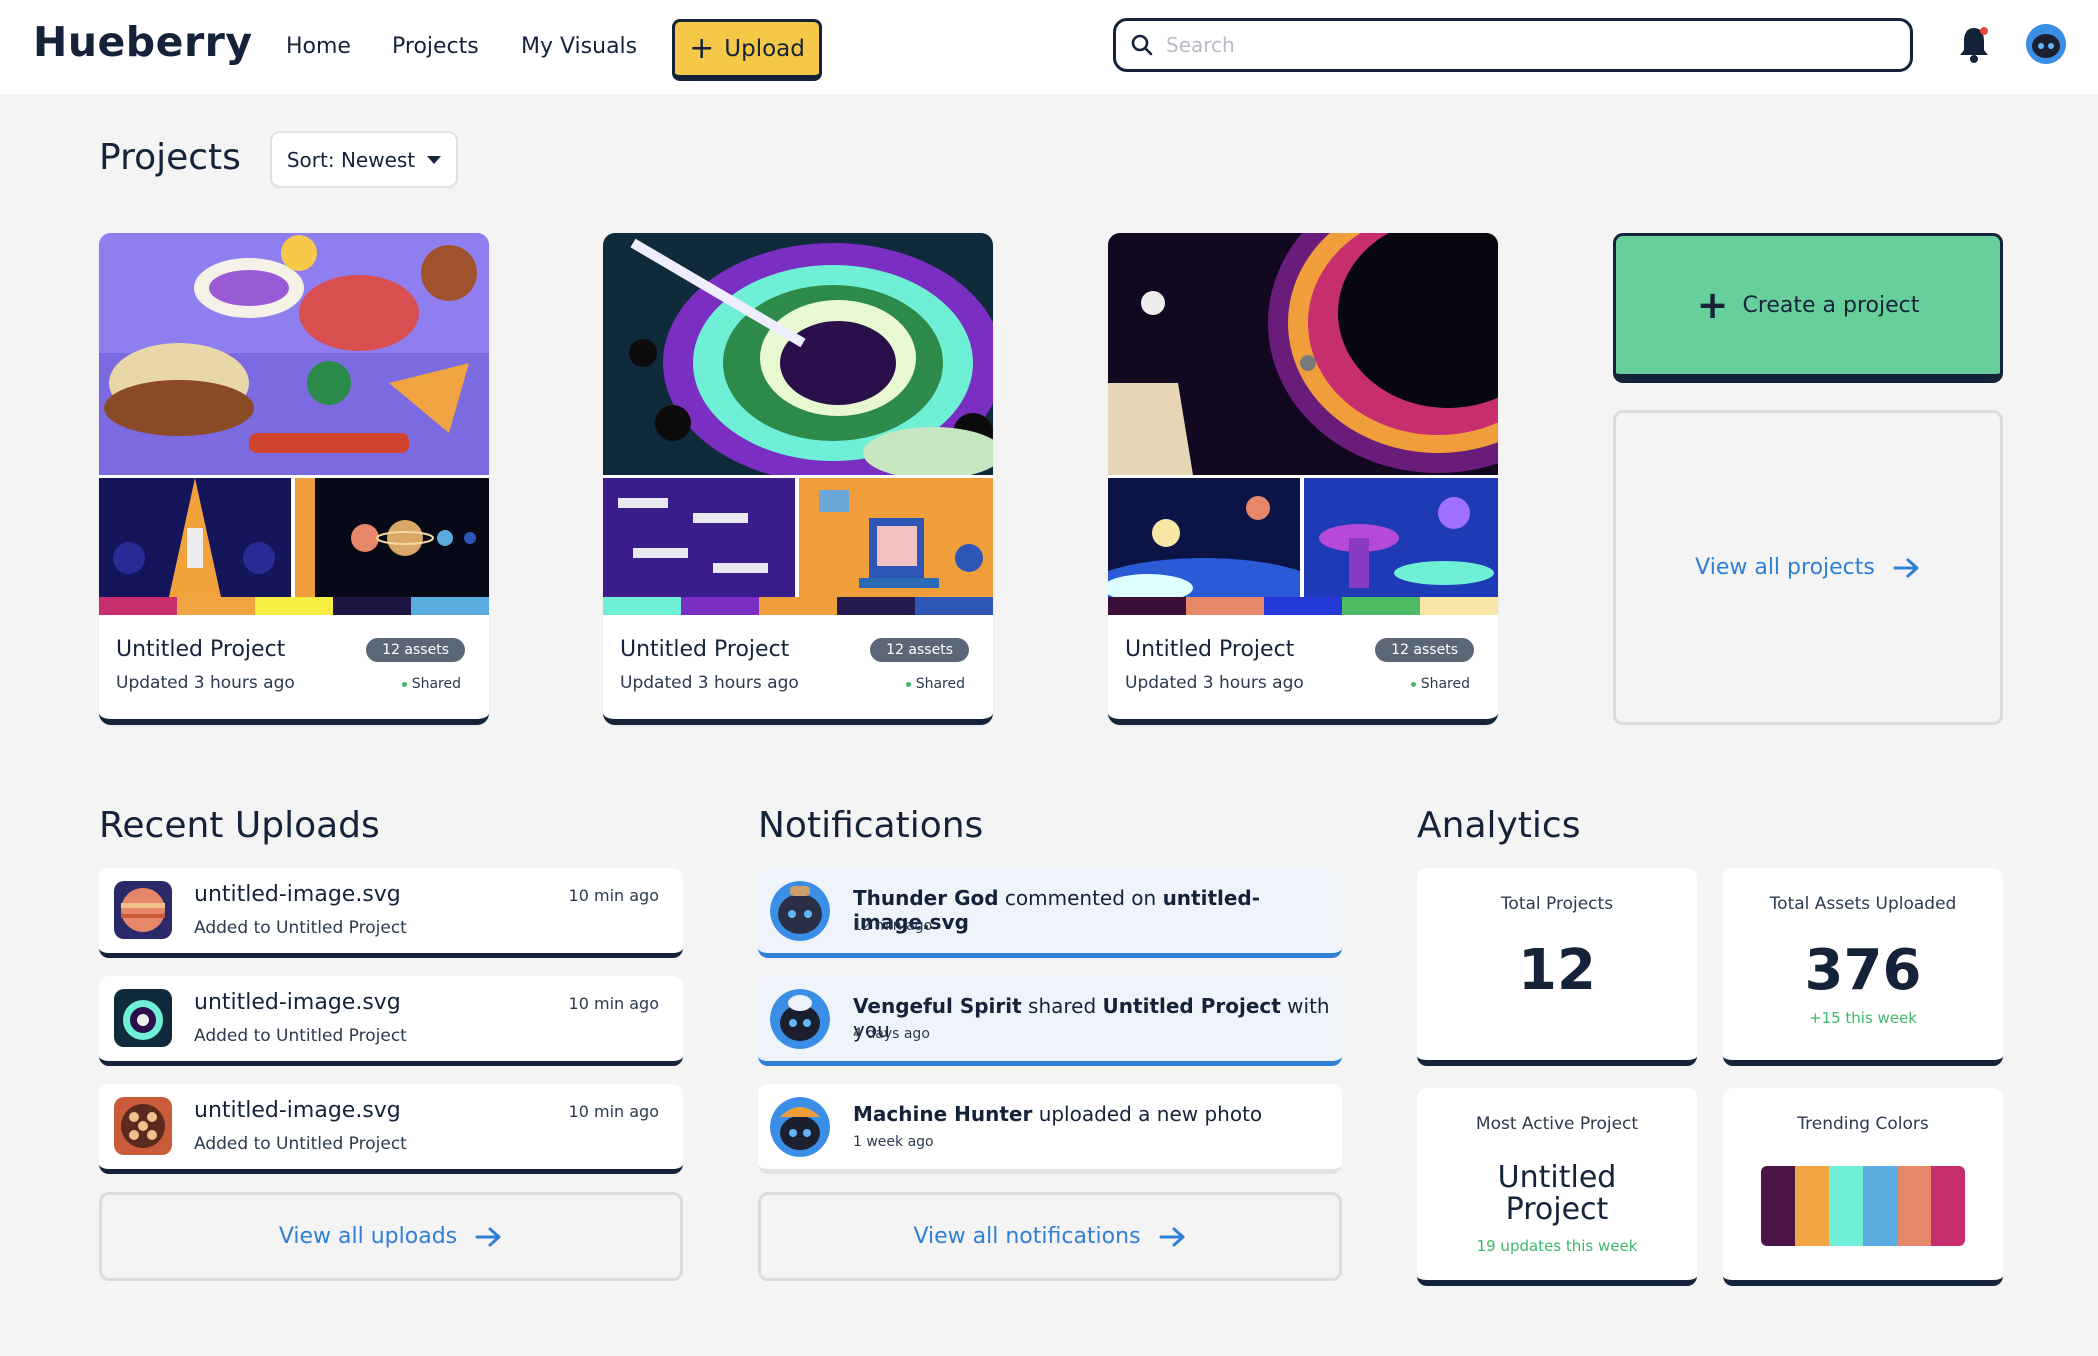 This screenshot has height=1356, width=2098. What do you see at coordinates (891, 1034) in the screenshot?
I see `notification-time: 4 days ago` at bounding box center [891, 1034].